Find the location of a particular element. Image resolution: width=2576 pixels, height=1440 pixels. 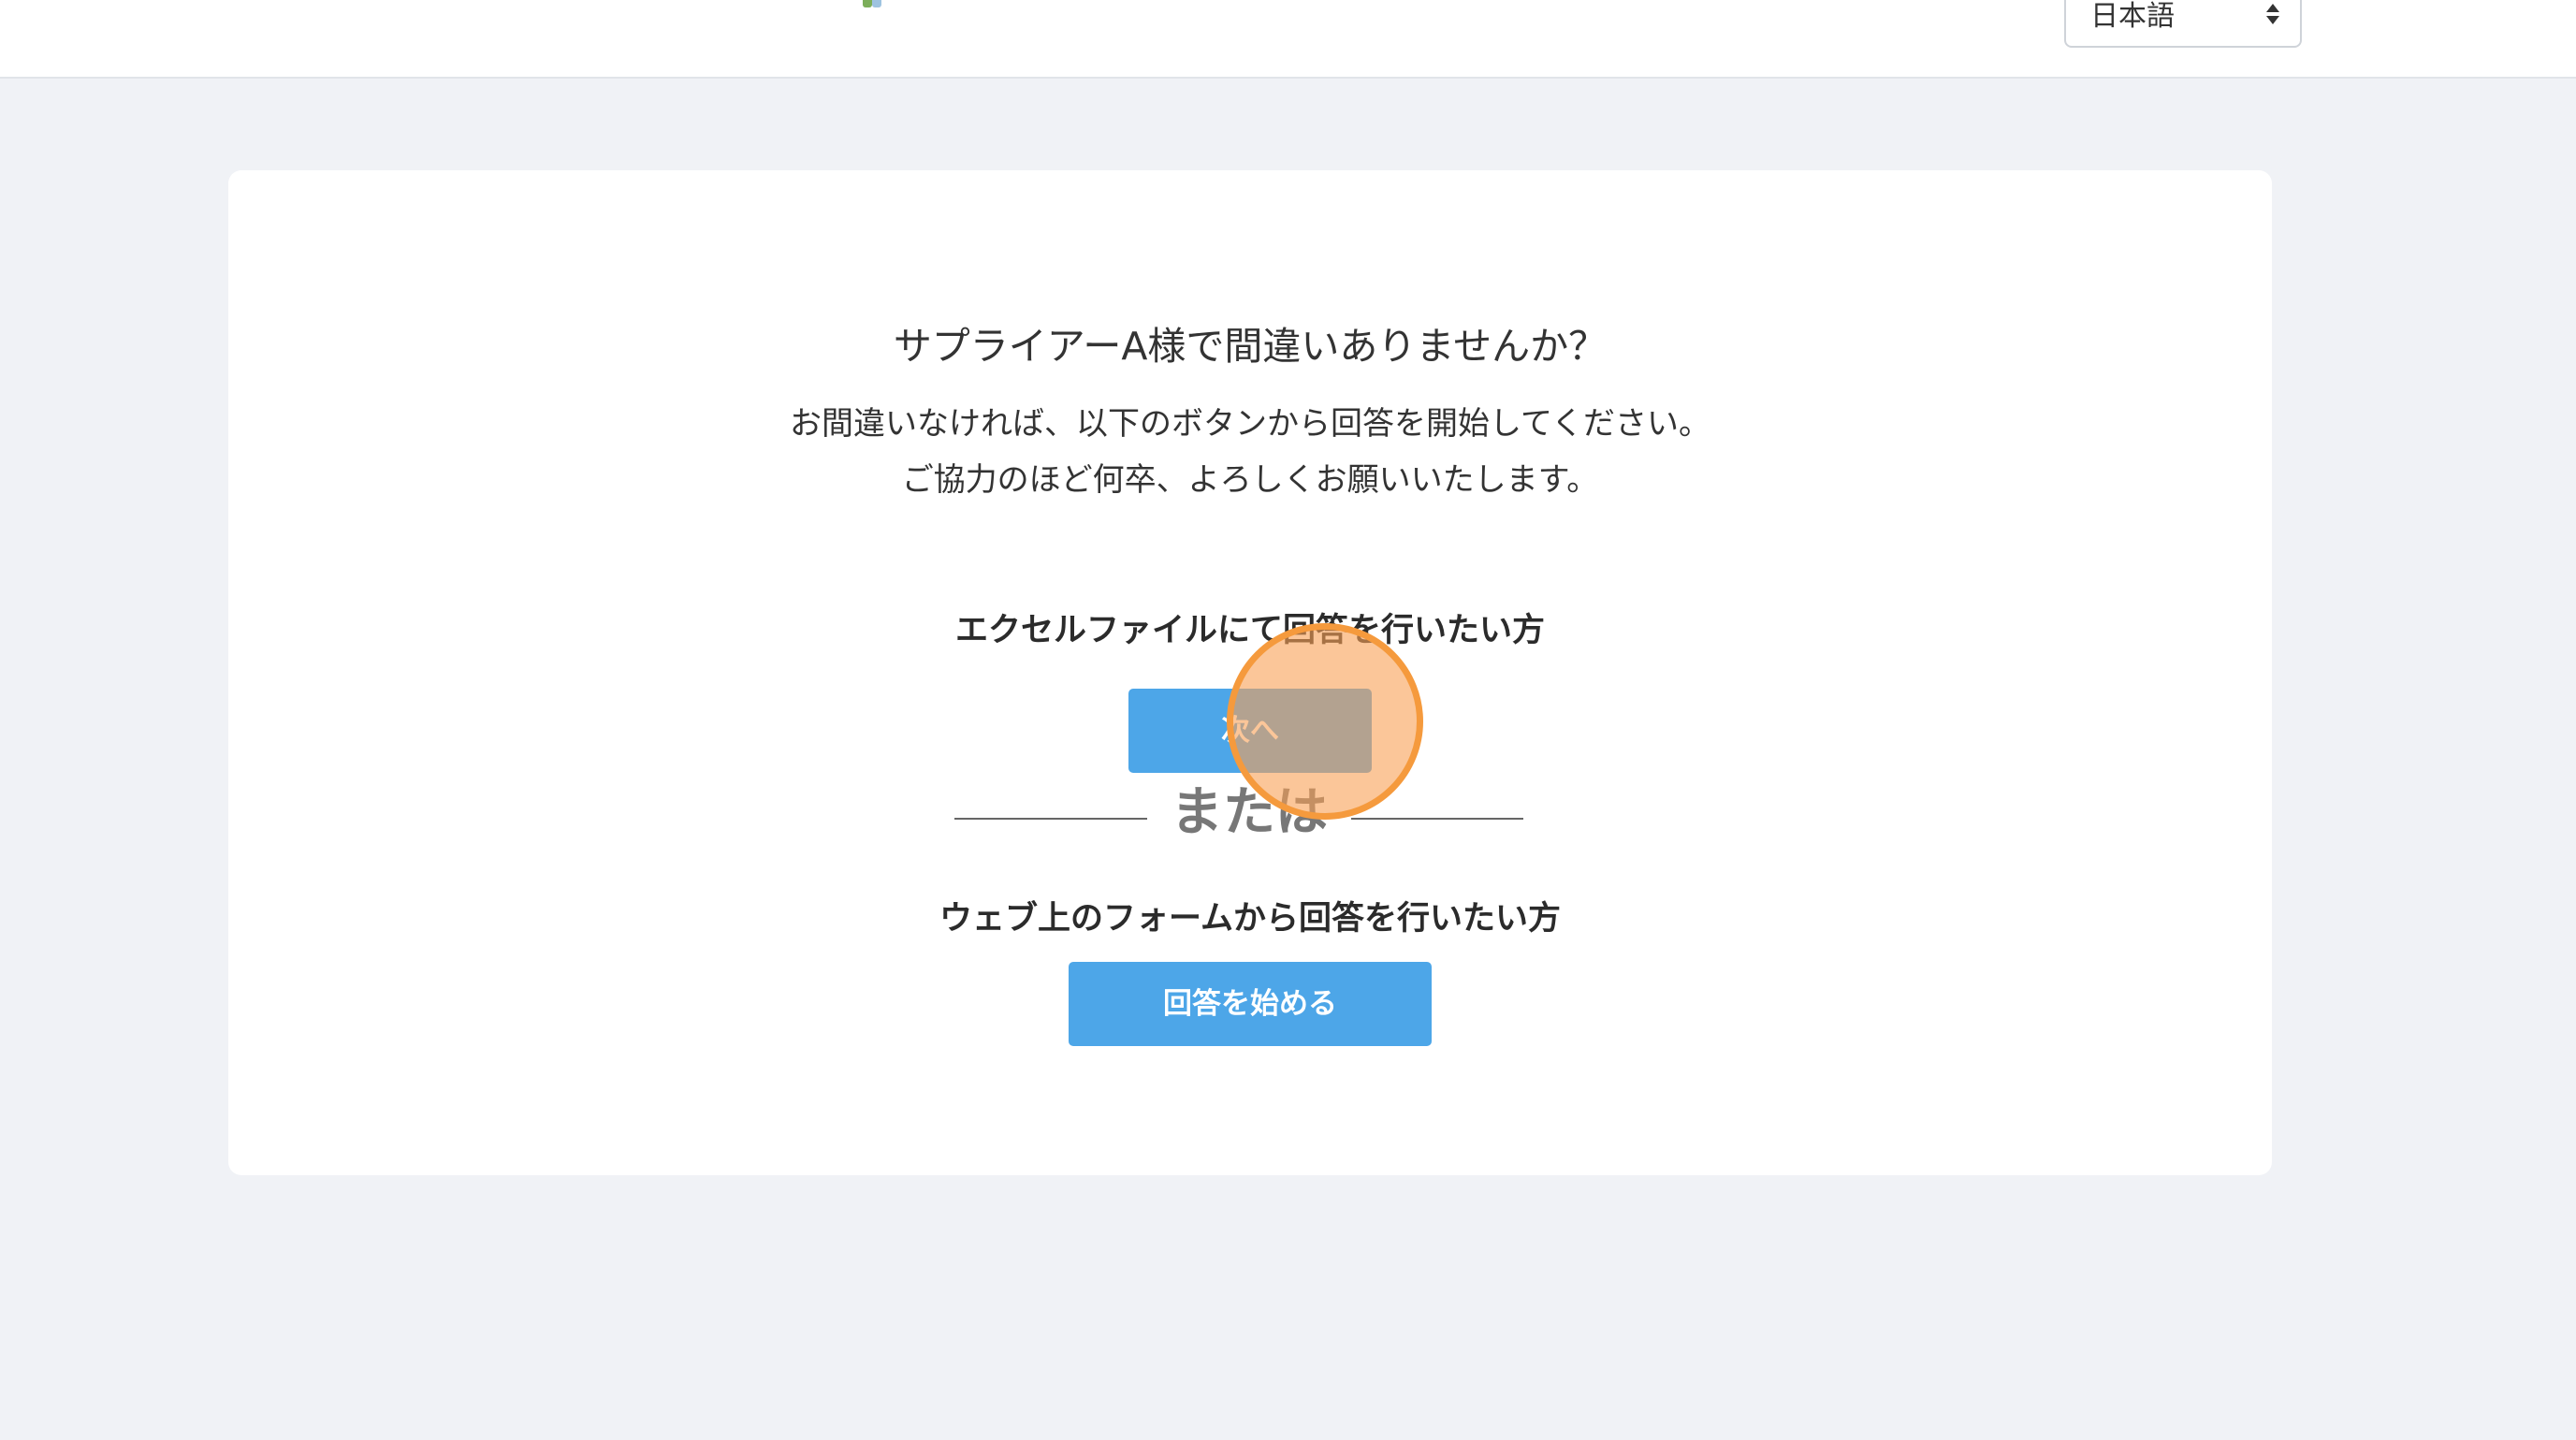

language-select-value: 日本語 is located at coordinates (2132, 16).